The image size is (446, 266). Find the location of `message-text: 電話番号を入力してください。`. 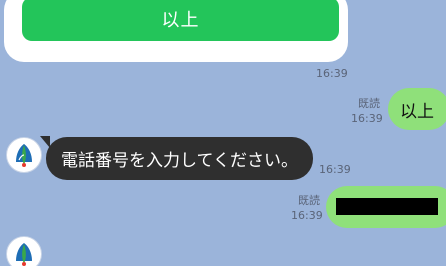

message-text: 電話番号を入力してください。 is located at coordinates (179, 161).